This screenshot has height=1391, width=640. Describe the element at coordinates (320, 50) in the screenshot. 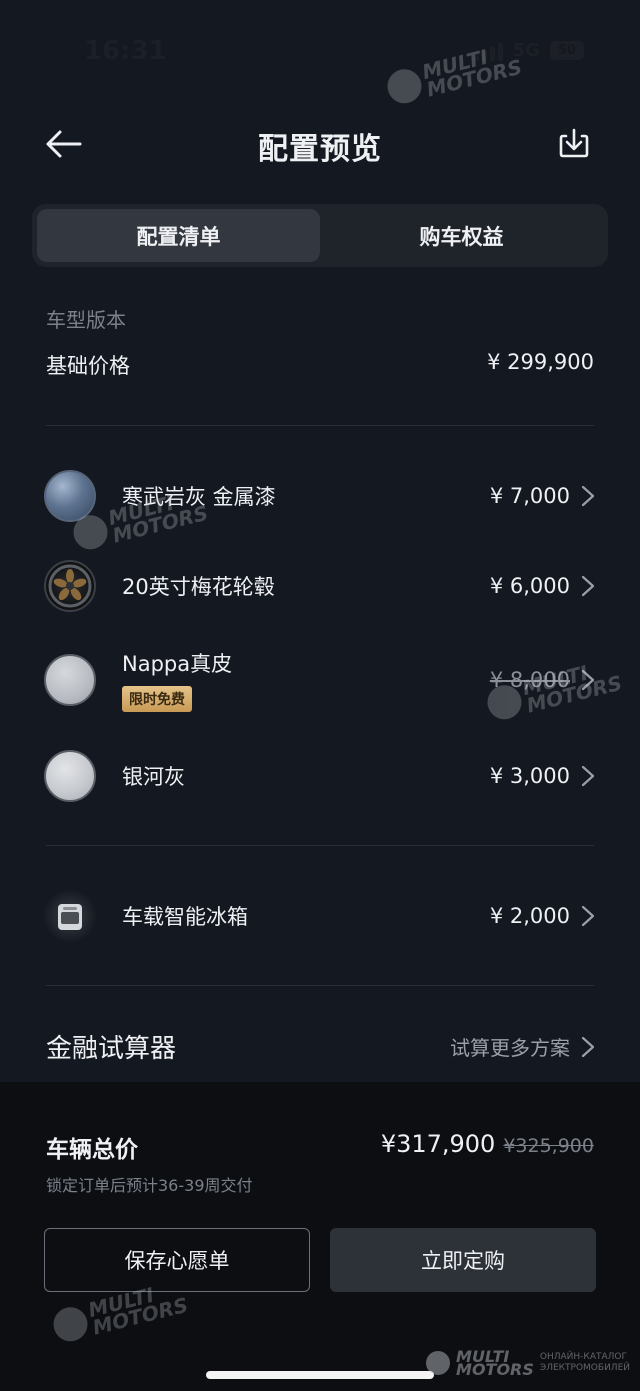

I see `status-bar: 16:31 5G 50` at that location.